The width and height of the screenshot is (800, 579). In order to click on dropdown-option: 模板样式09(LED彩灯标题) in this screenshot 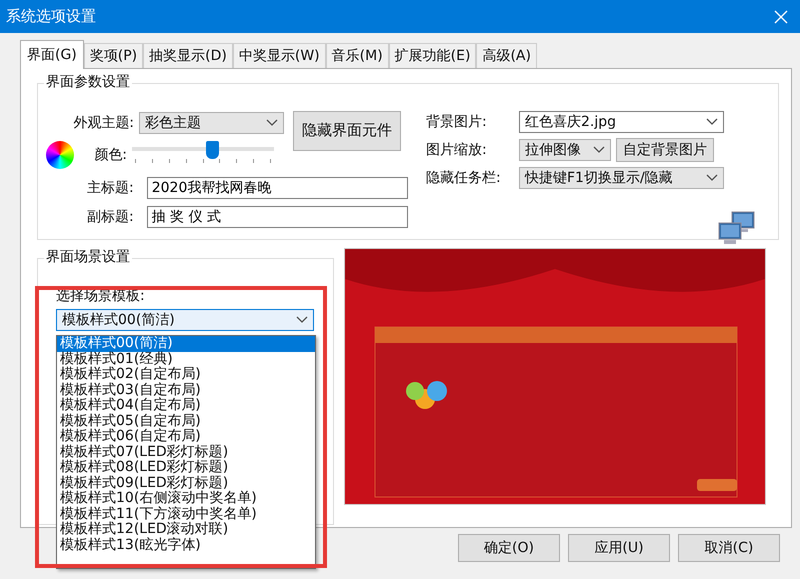, I will do `click(186, 483)`.